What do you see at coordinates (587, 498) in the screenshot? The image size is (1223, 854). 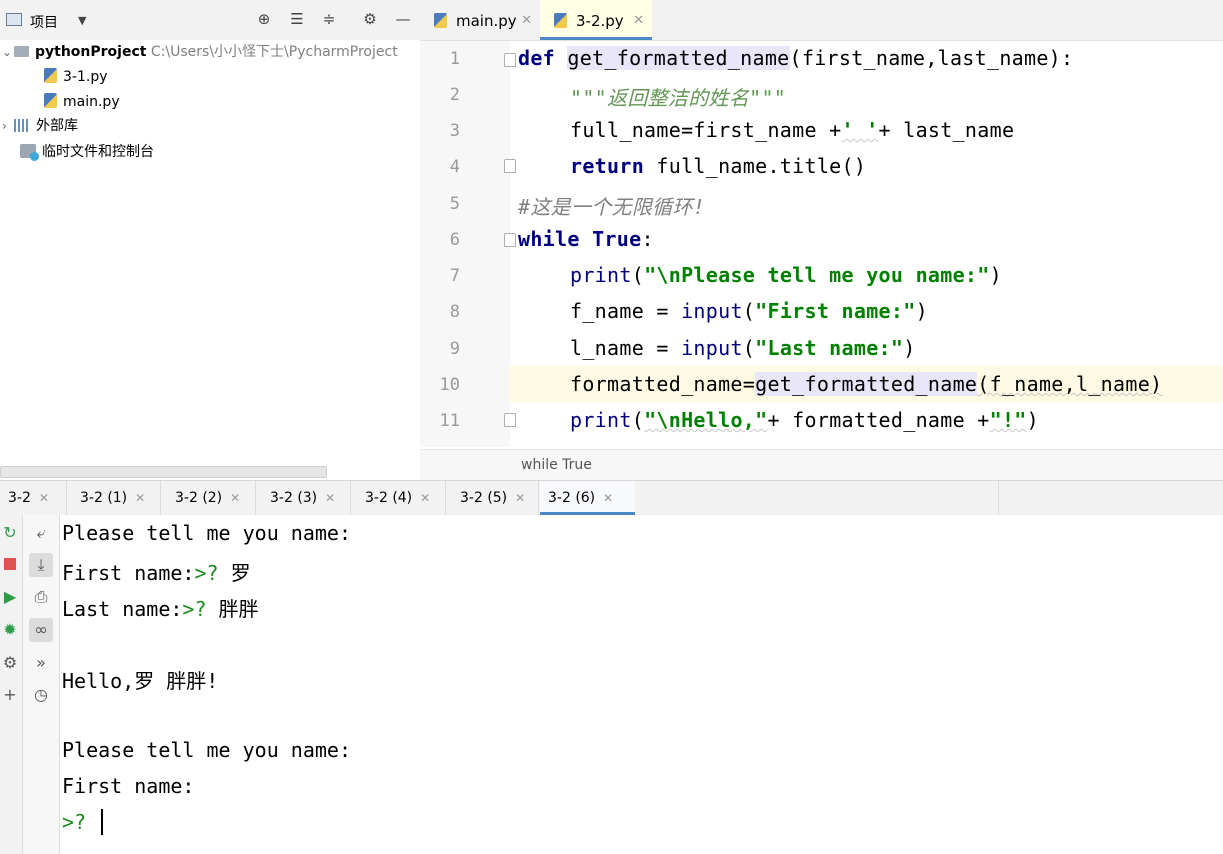 I see `run-tab-active: 3-2 (6) ✕` at bounding box center [587, 498].